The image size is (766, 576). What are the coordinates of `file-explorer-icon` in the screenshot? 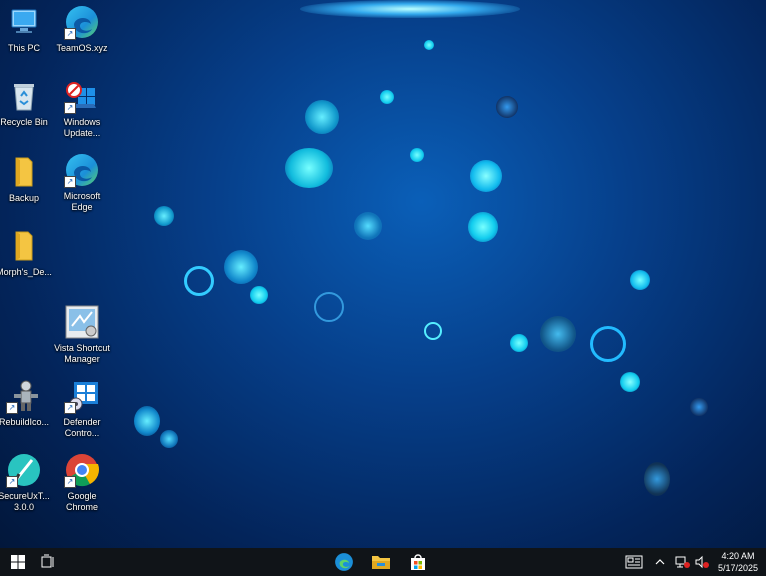 It's located at (381, 562).